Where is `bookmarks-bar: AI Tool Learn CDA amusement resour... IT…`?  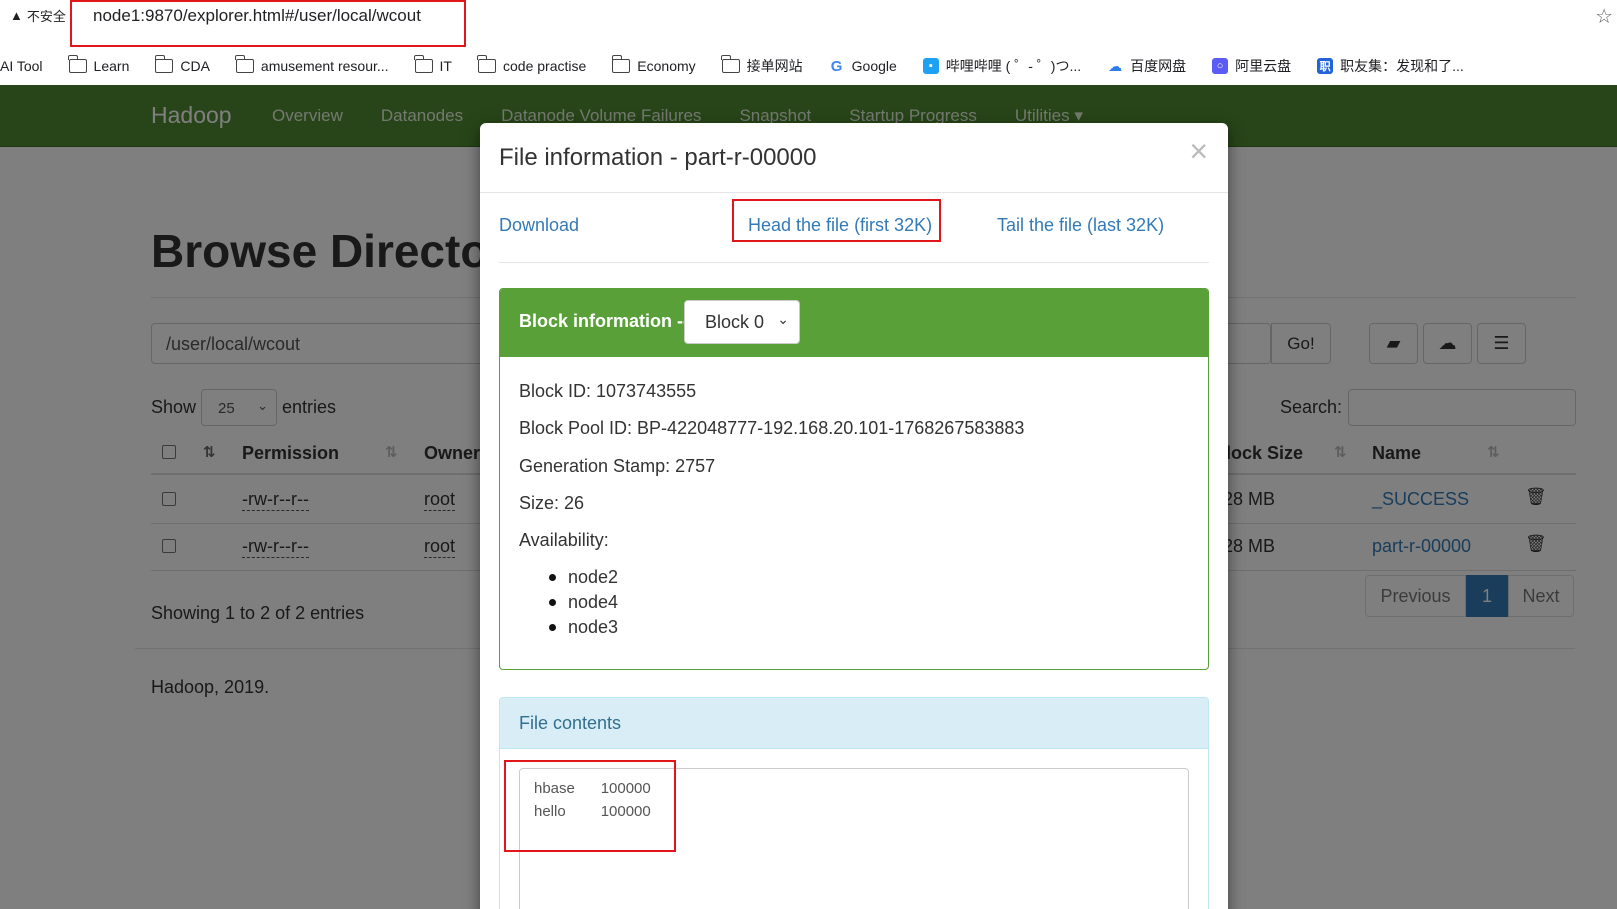 bookmarks-bar: AI Tool Learn CDA amusement resour... IT… is located at coordinates (808, 66).